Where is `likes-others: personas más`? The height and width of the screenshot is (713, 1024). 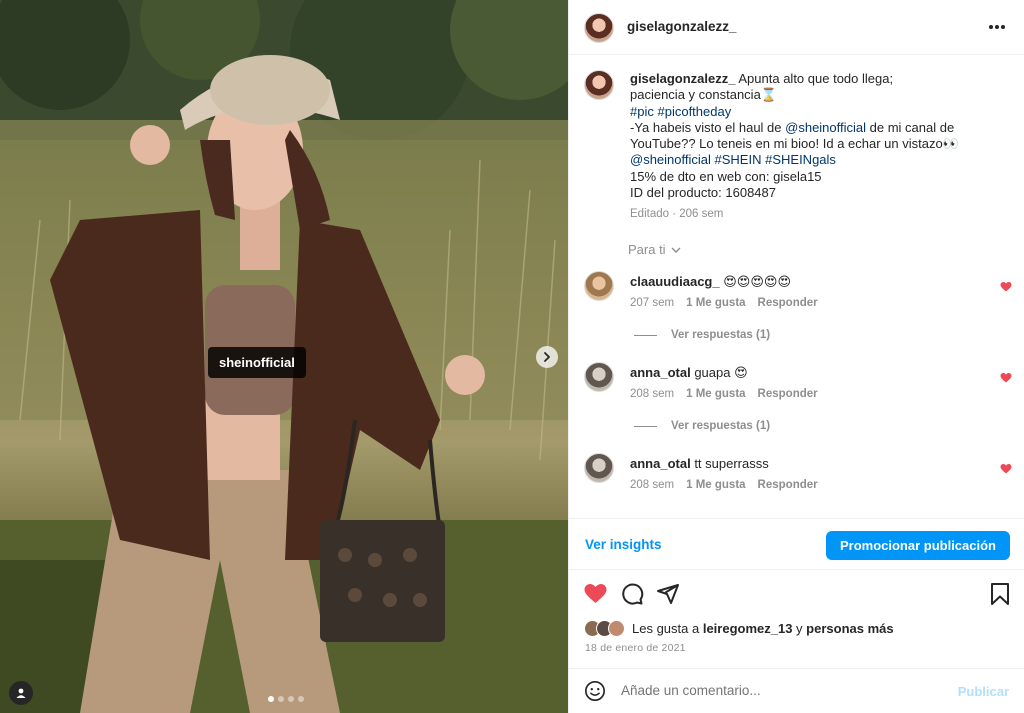 likes-others: personas más is located at coordinates (849, 628).